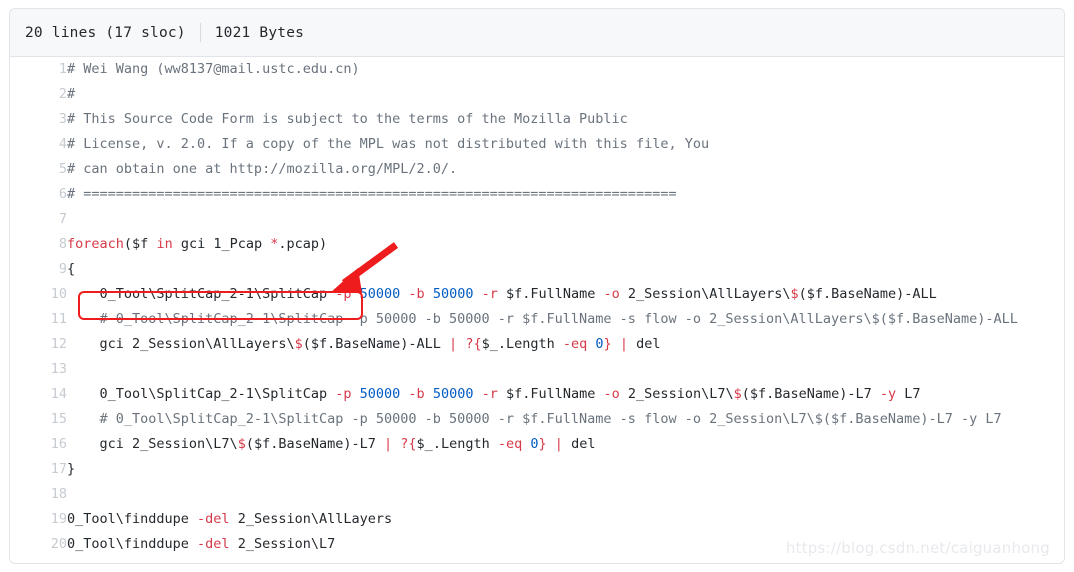 The height and width of the screenshot is (572, 1074). I want to click on code-token: 2_Session\AllLayers, so click(311, 519).